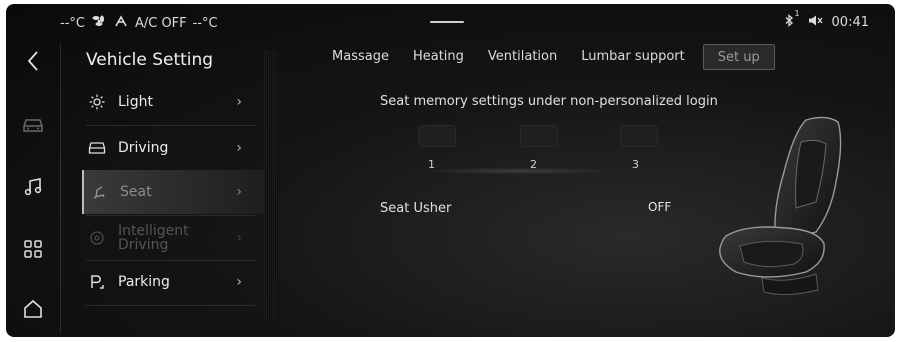 The height and width of the screenshot is (342, 901). I want to click on menu-item-label: Driving, so click(143, 148).